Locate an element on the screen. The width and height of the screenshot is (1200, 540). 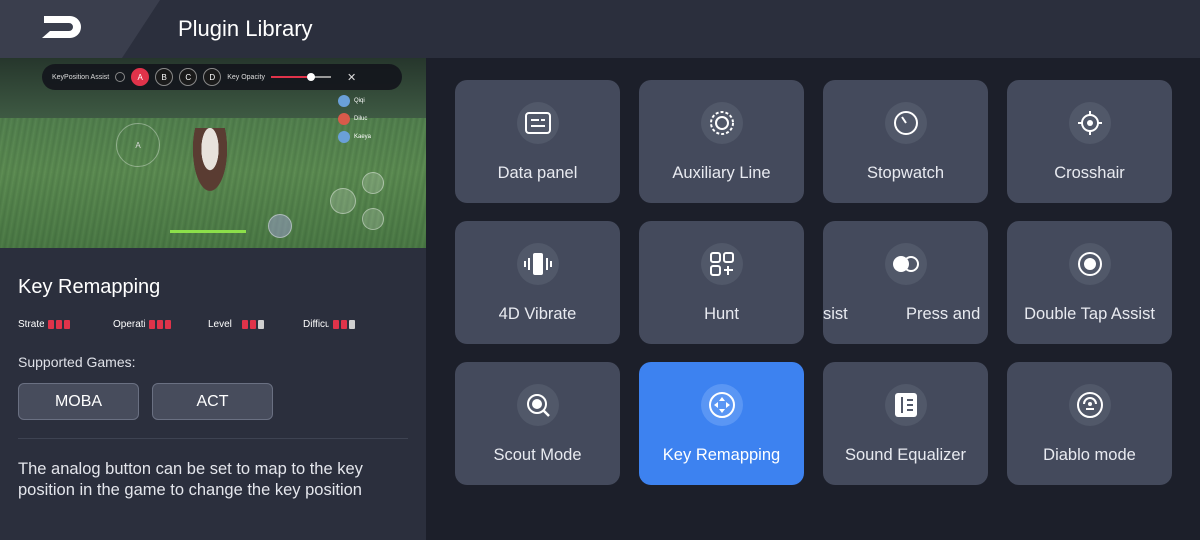
plugin-tile-auxiliary-line: Auxiliary Line is located at coordinates (721, 141).